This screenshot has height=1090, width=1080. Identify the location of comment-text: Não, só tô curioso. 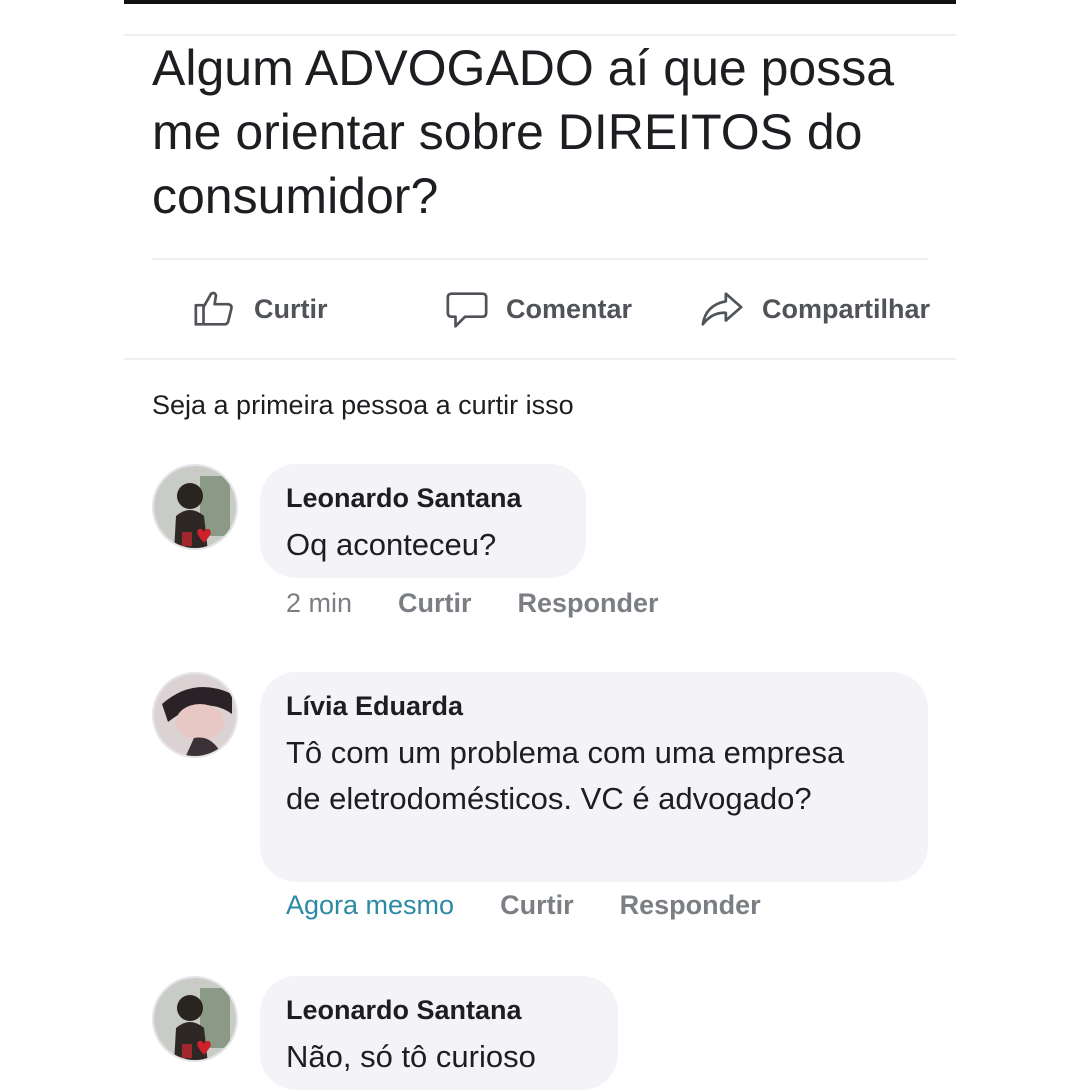
(411, 1056).